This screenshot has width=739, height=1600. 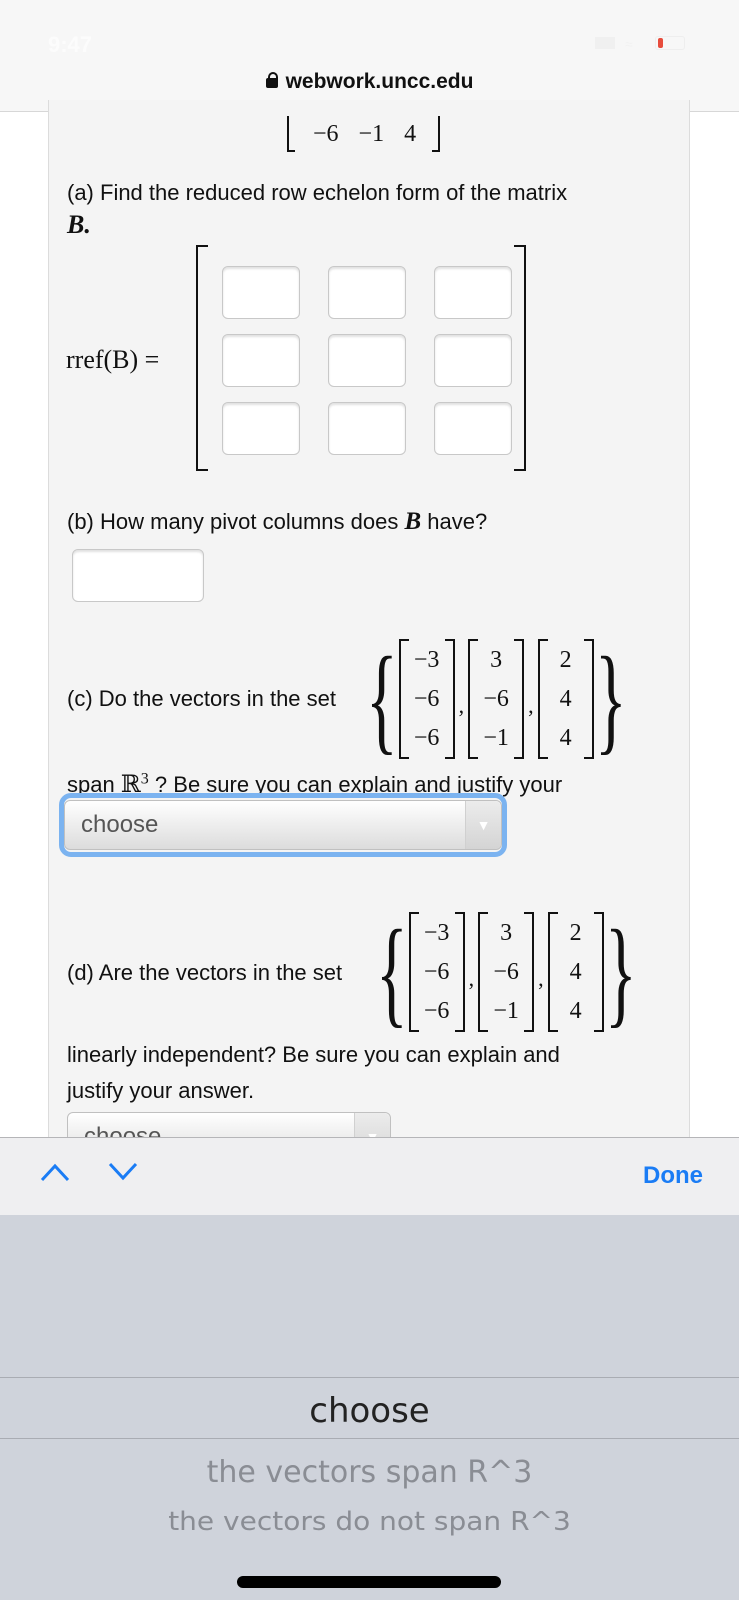 I want to click on part-b-question: (b) How many pivot columns does B have?, so click(x=277, y=522).